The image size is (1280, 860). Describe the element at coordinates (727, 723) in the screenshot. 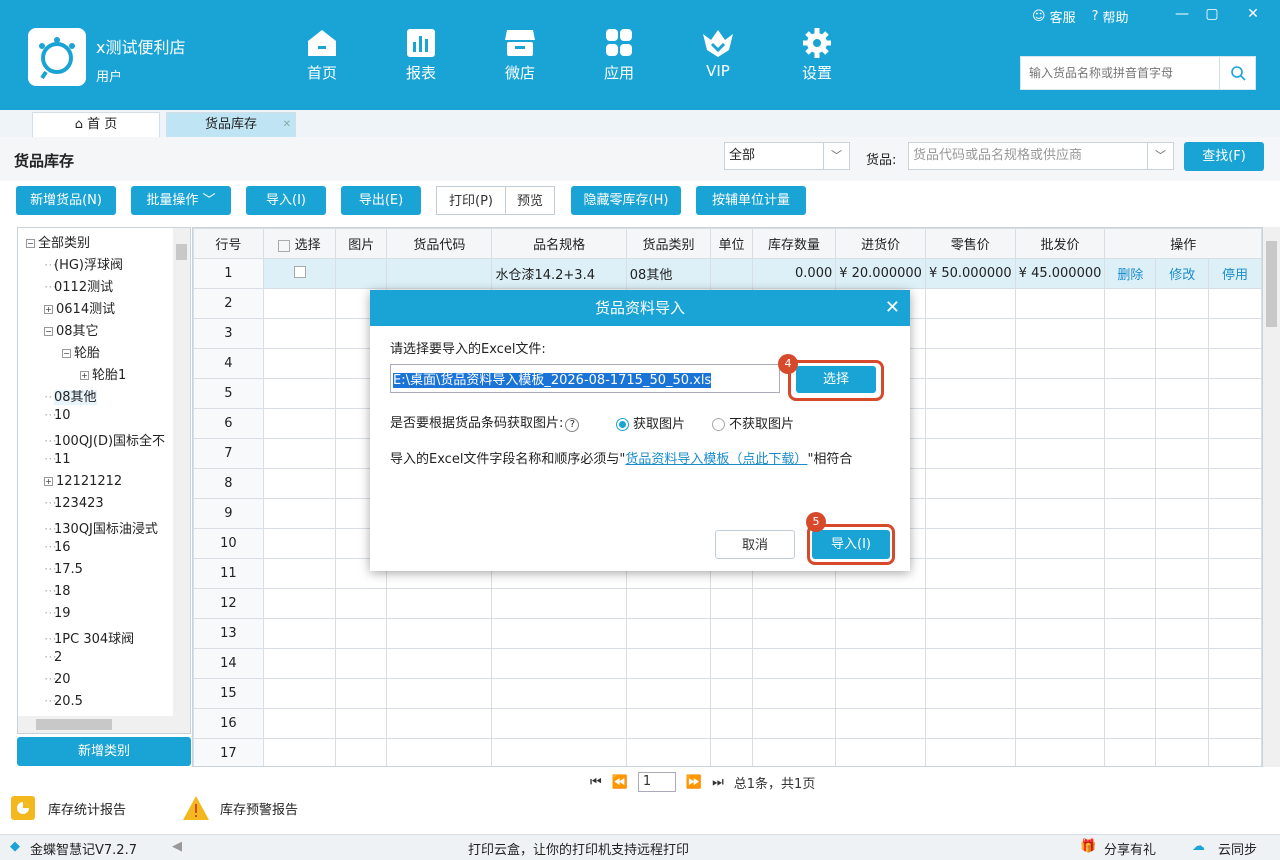

I see `table-row: 16` at that location.